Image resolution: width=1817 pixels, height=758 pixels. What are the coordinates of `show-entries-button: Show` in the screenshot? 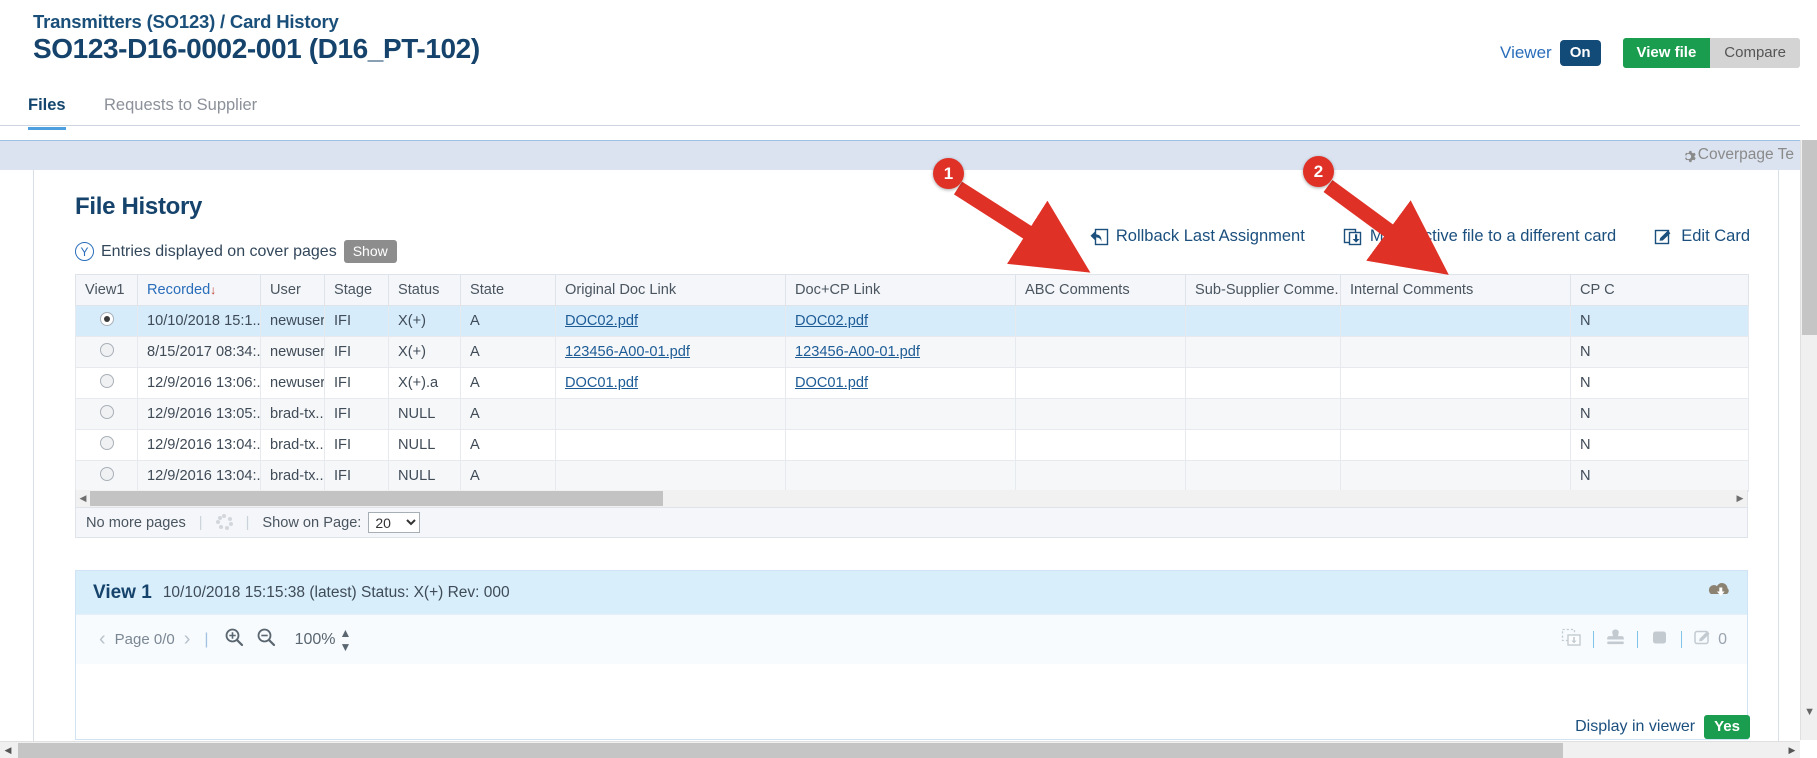 It's located at (370, 251).